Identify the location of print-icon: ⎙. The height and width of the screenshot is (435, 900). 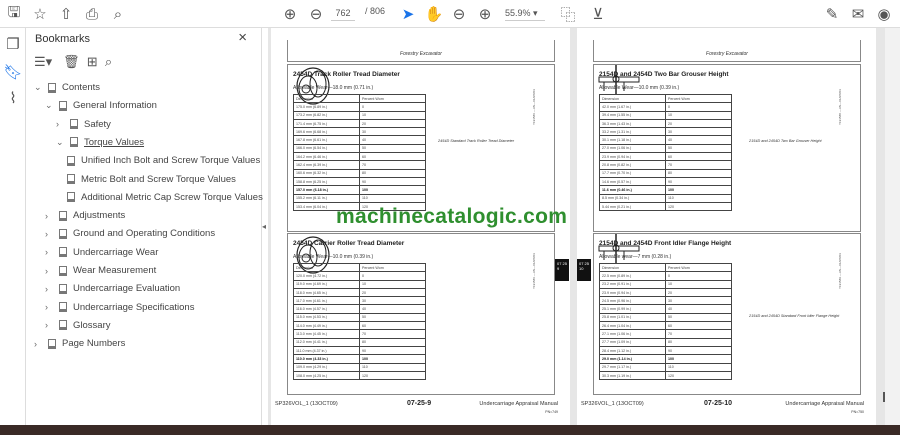
(92, 14).